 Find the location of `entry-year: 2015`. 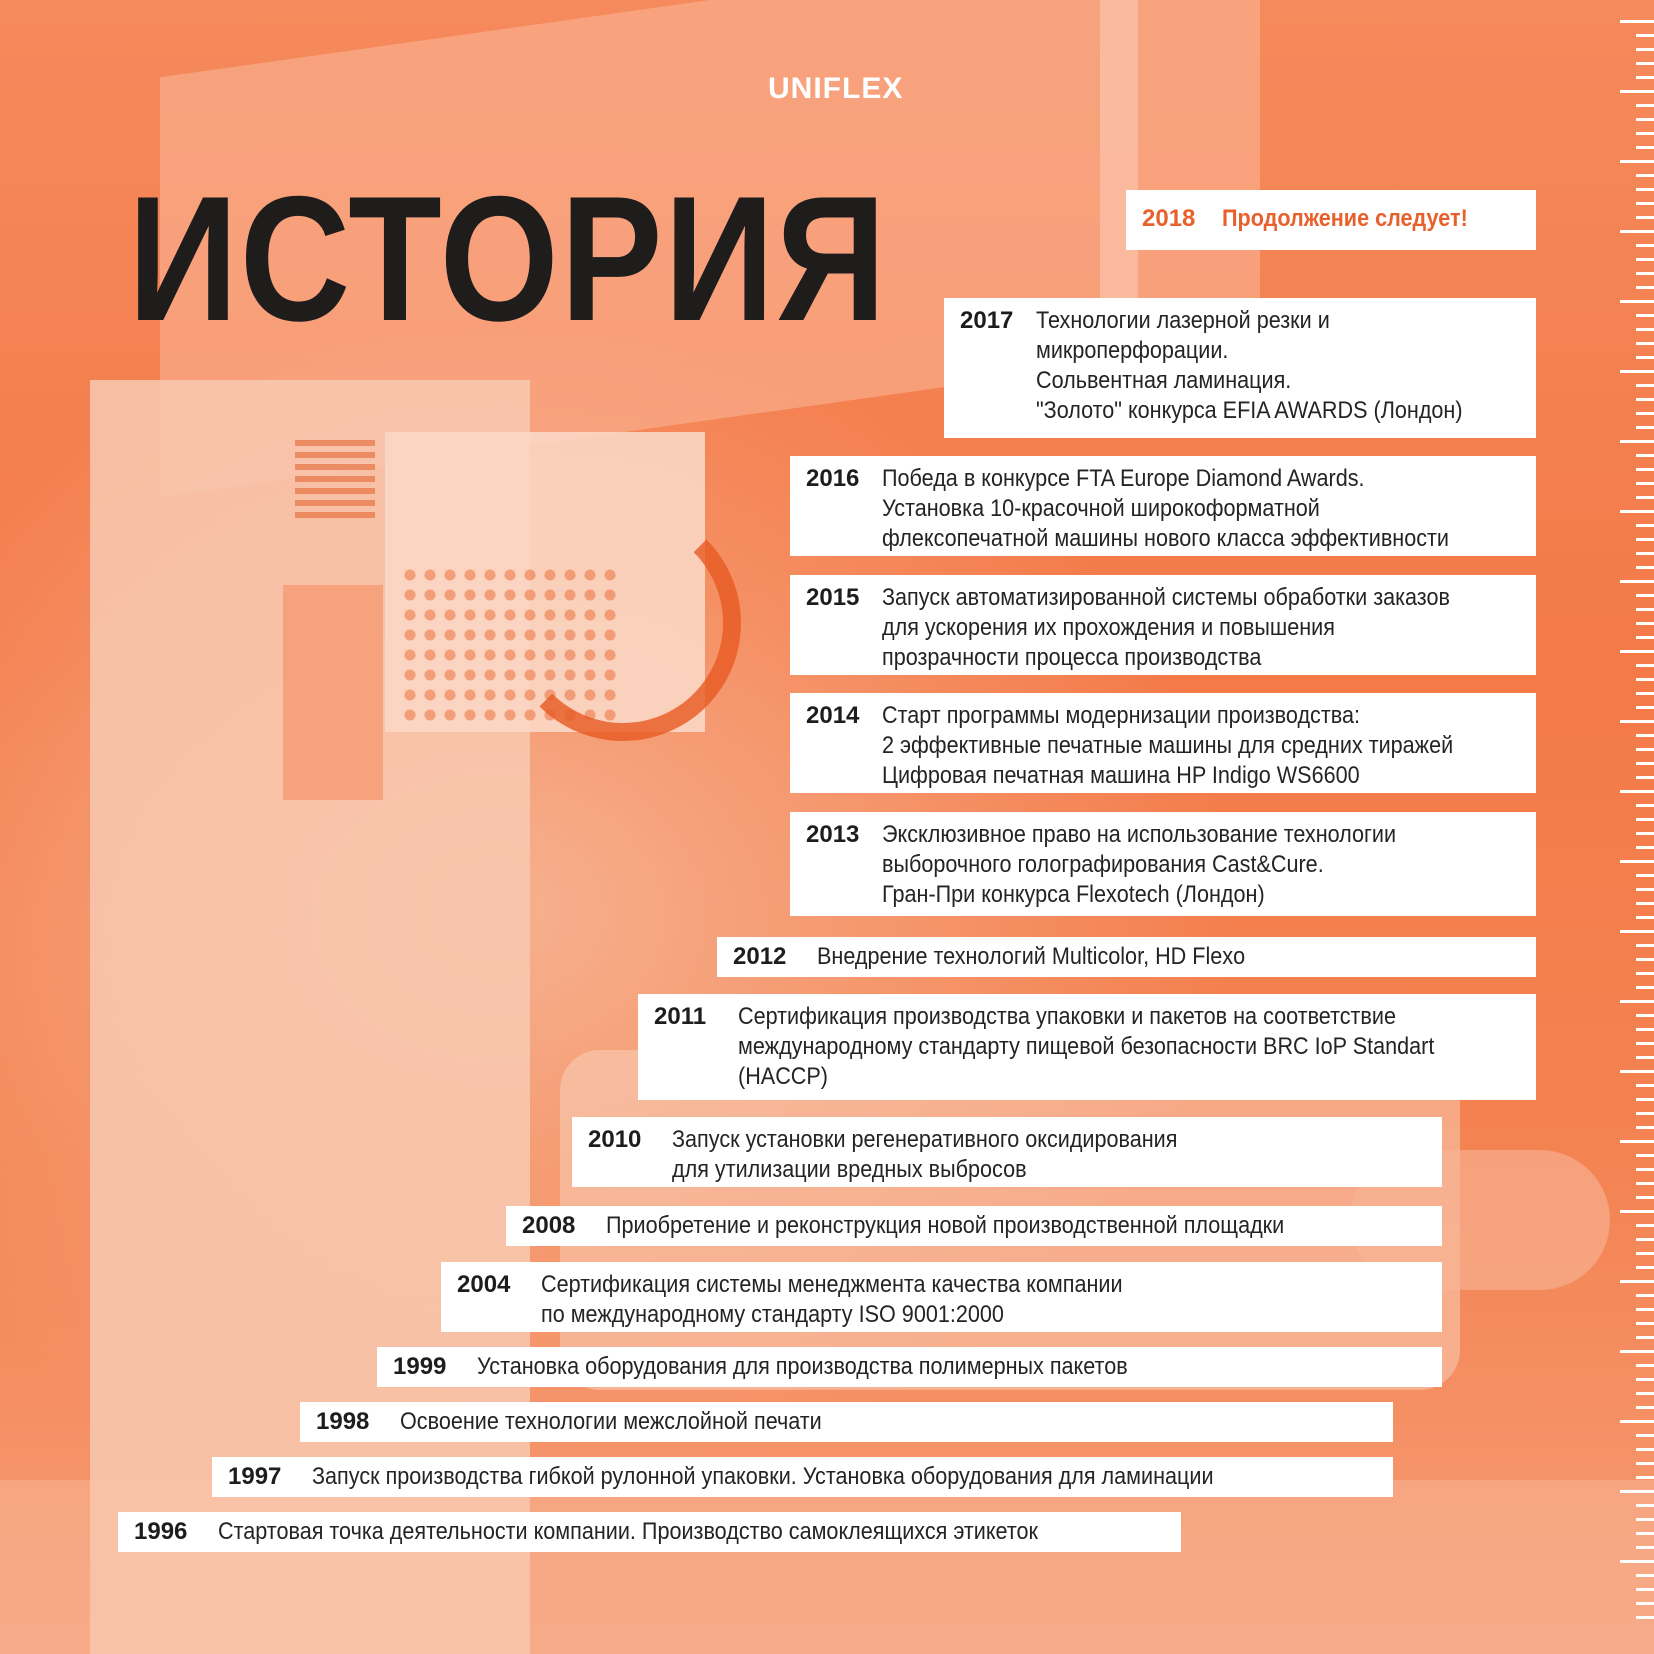

entry-year: 2015 is located at coordinates (833, 597).